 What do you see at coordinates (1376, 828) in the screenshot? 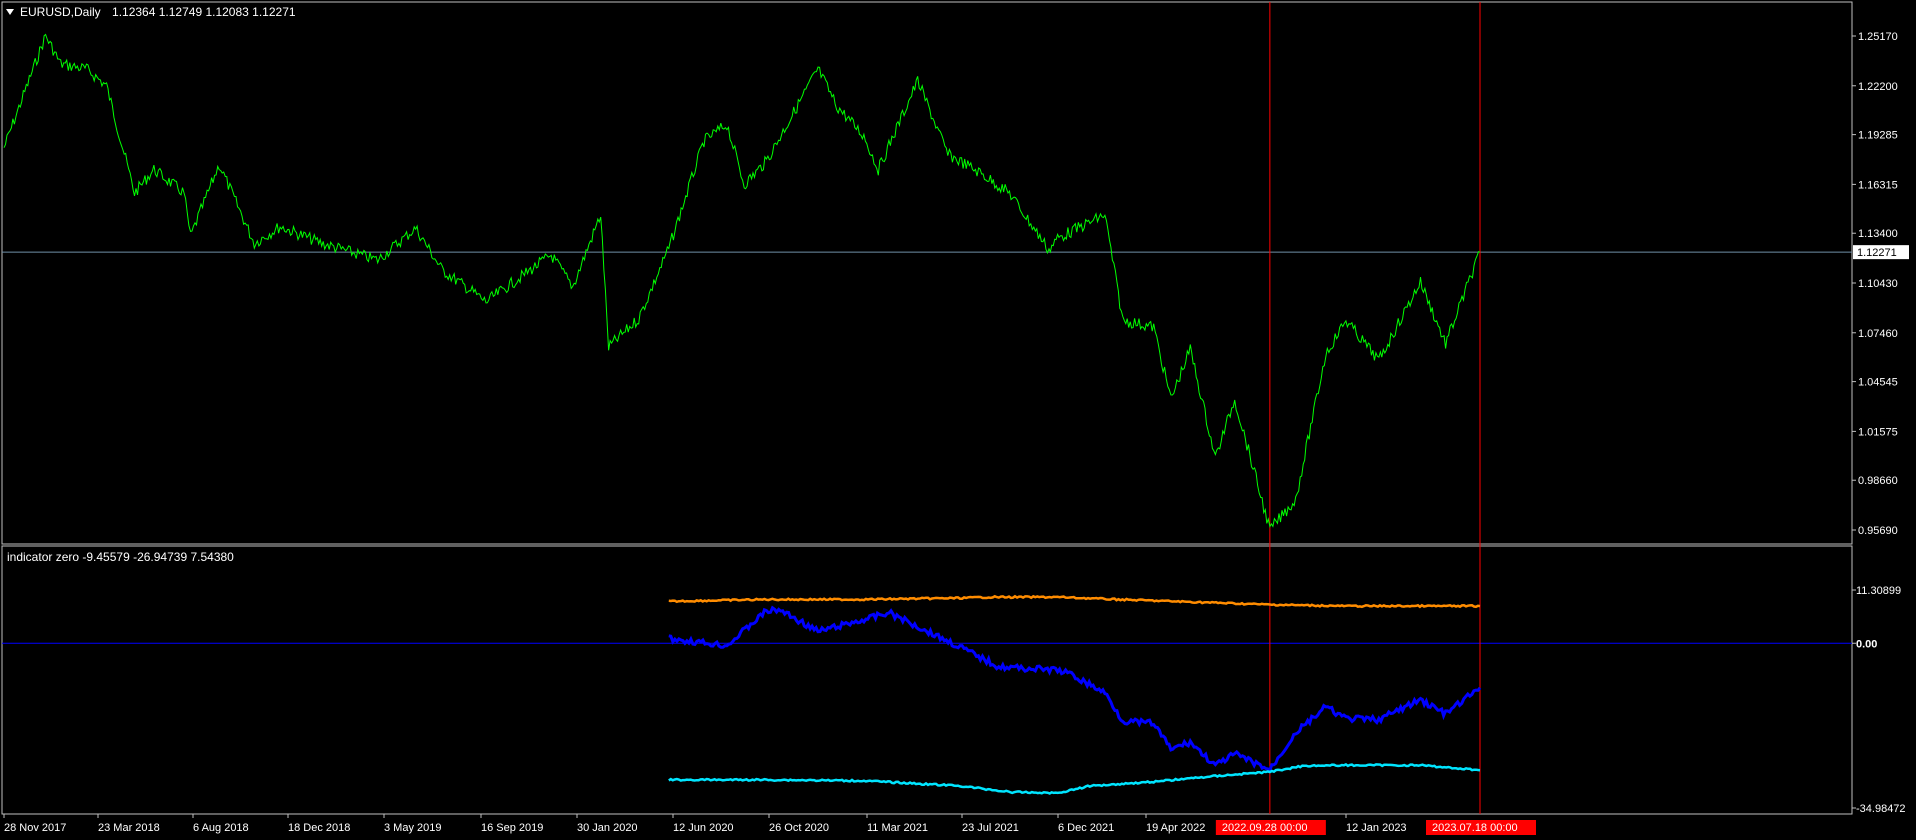
I see `x-axis-label: 12 Jan 2023` at bounding box center [1376, 828].